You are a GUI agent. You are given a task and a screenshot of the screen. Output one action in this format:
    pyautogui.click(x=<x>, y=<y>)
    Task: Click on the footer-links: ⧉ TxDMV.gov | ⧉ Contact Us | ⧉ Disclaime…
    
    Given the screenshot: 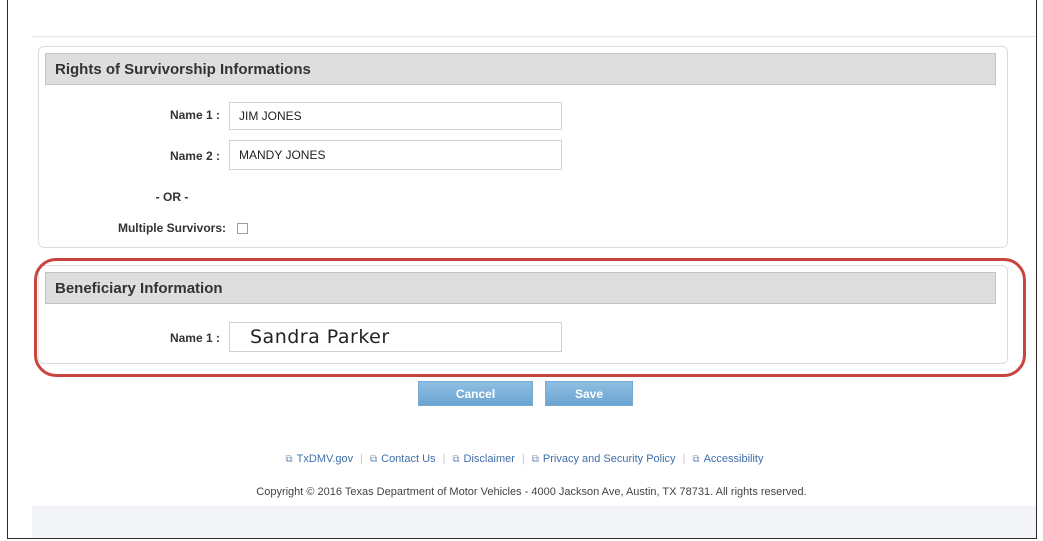 What is the action you would take?
    pyautogui.click(x=521, y=459)
    